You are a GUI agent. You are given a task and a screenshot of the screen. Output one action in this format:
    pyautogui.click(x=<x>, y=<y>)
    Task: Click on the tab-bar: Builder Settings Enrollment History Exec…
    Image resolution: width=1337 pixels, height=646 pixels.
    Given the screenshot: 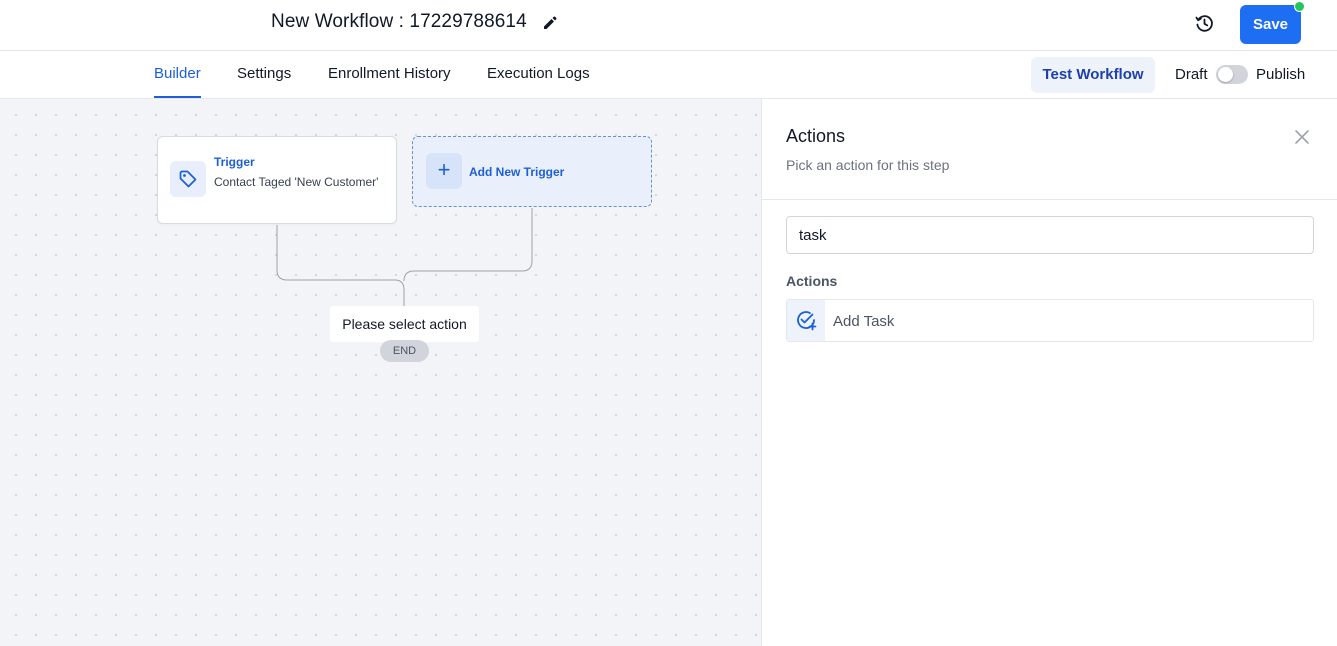 What is the action you would take?
    pyautogui.click(x=668, y=75)
    